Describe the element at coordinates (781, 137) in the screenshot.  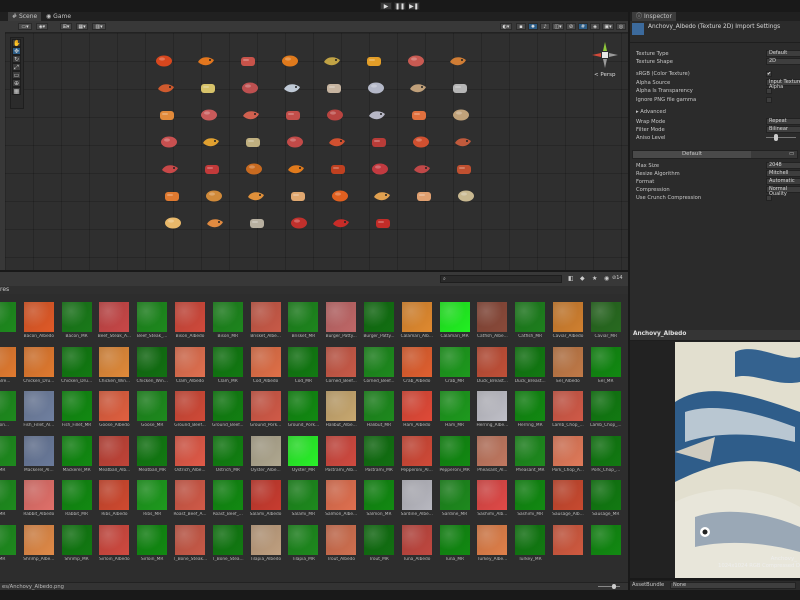
I see `aniso-slider-track` at that location.